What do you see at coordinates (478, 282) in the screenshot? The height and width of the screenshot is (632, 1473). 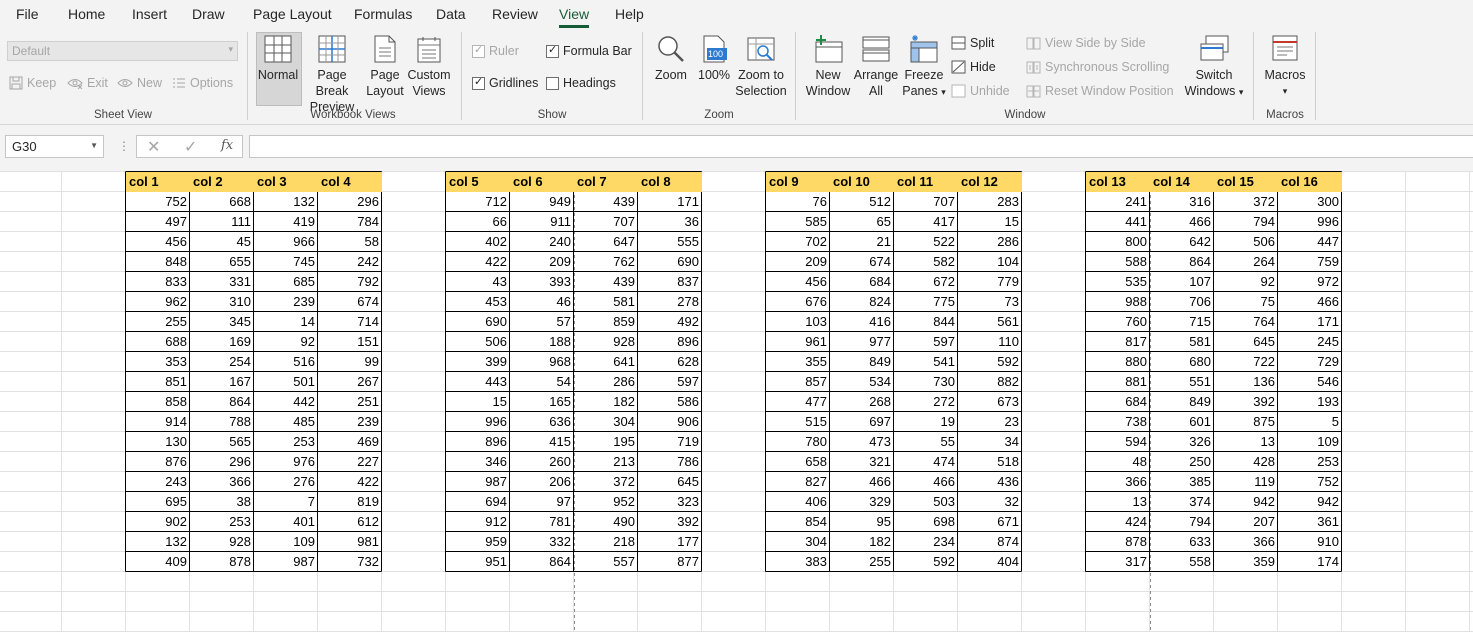 I see `data-cell: 43` at bounding box center [478, 282].